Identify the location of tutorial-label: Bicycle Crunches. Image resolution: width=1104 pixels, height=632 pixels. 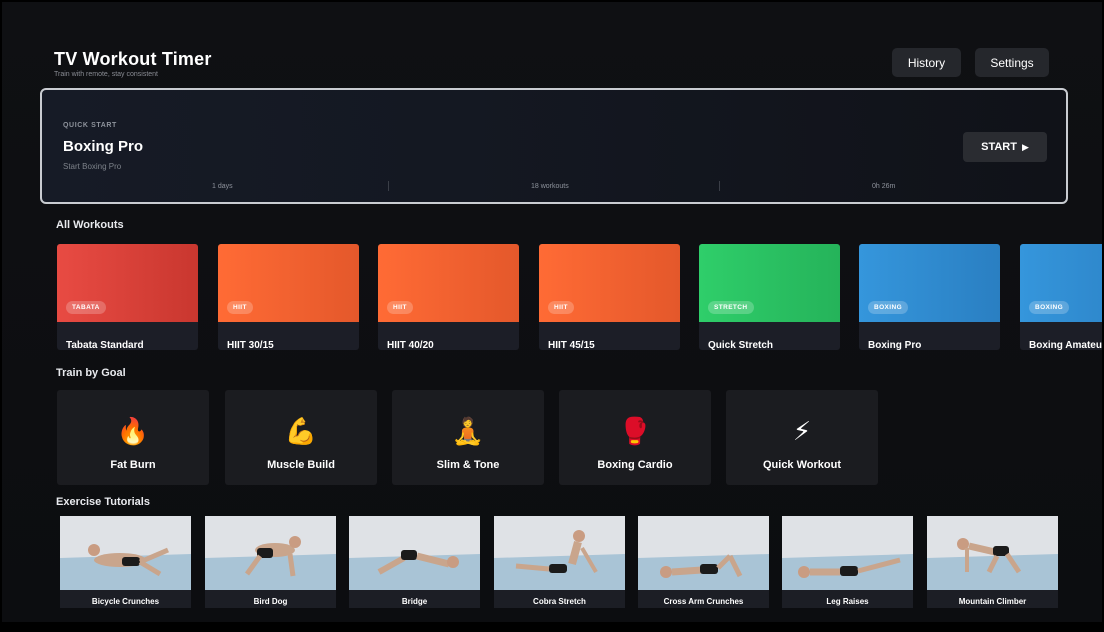
(125, 601).